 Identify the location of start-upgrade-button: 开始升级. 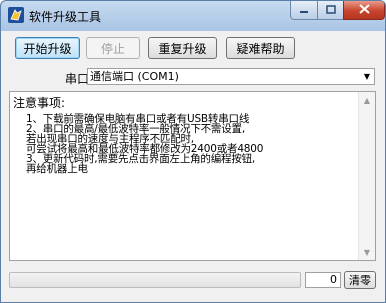
(47, 48).